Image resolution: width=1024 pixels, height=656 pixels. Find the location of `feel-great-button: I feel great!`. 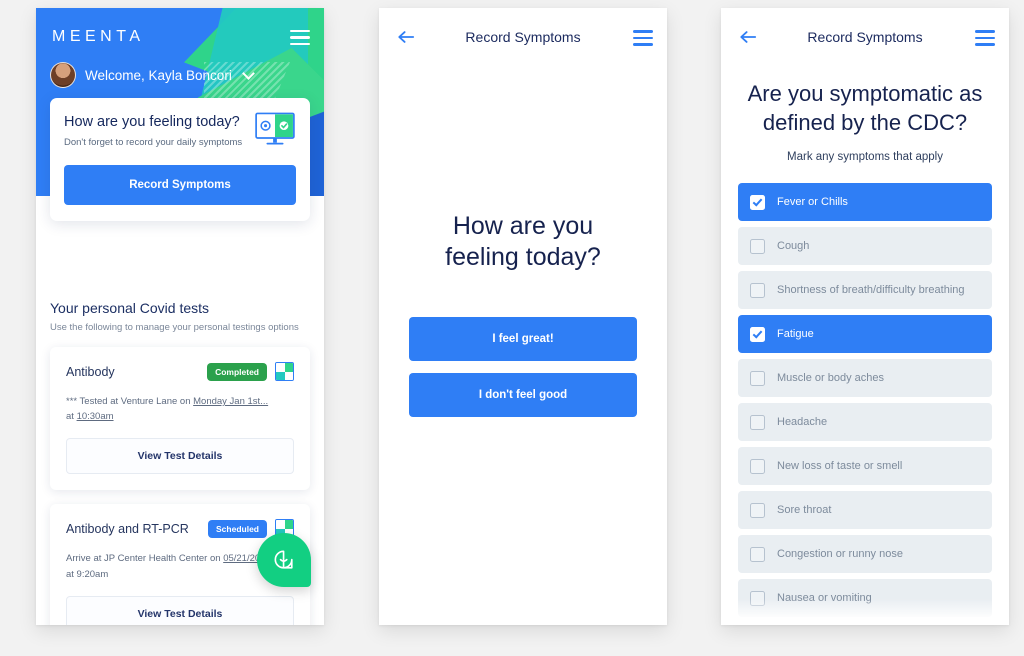

feel-great-button: I feel great! is located at coordinates (523, 338).